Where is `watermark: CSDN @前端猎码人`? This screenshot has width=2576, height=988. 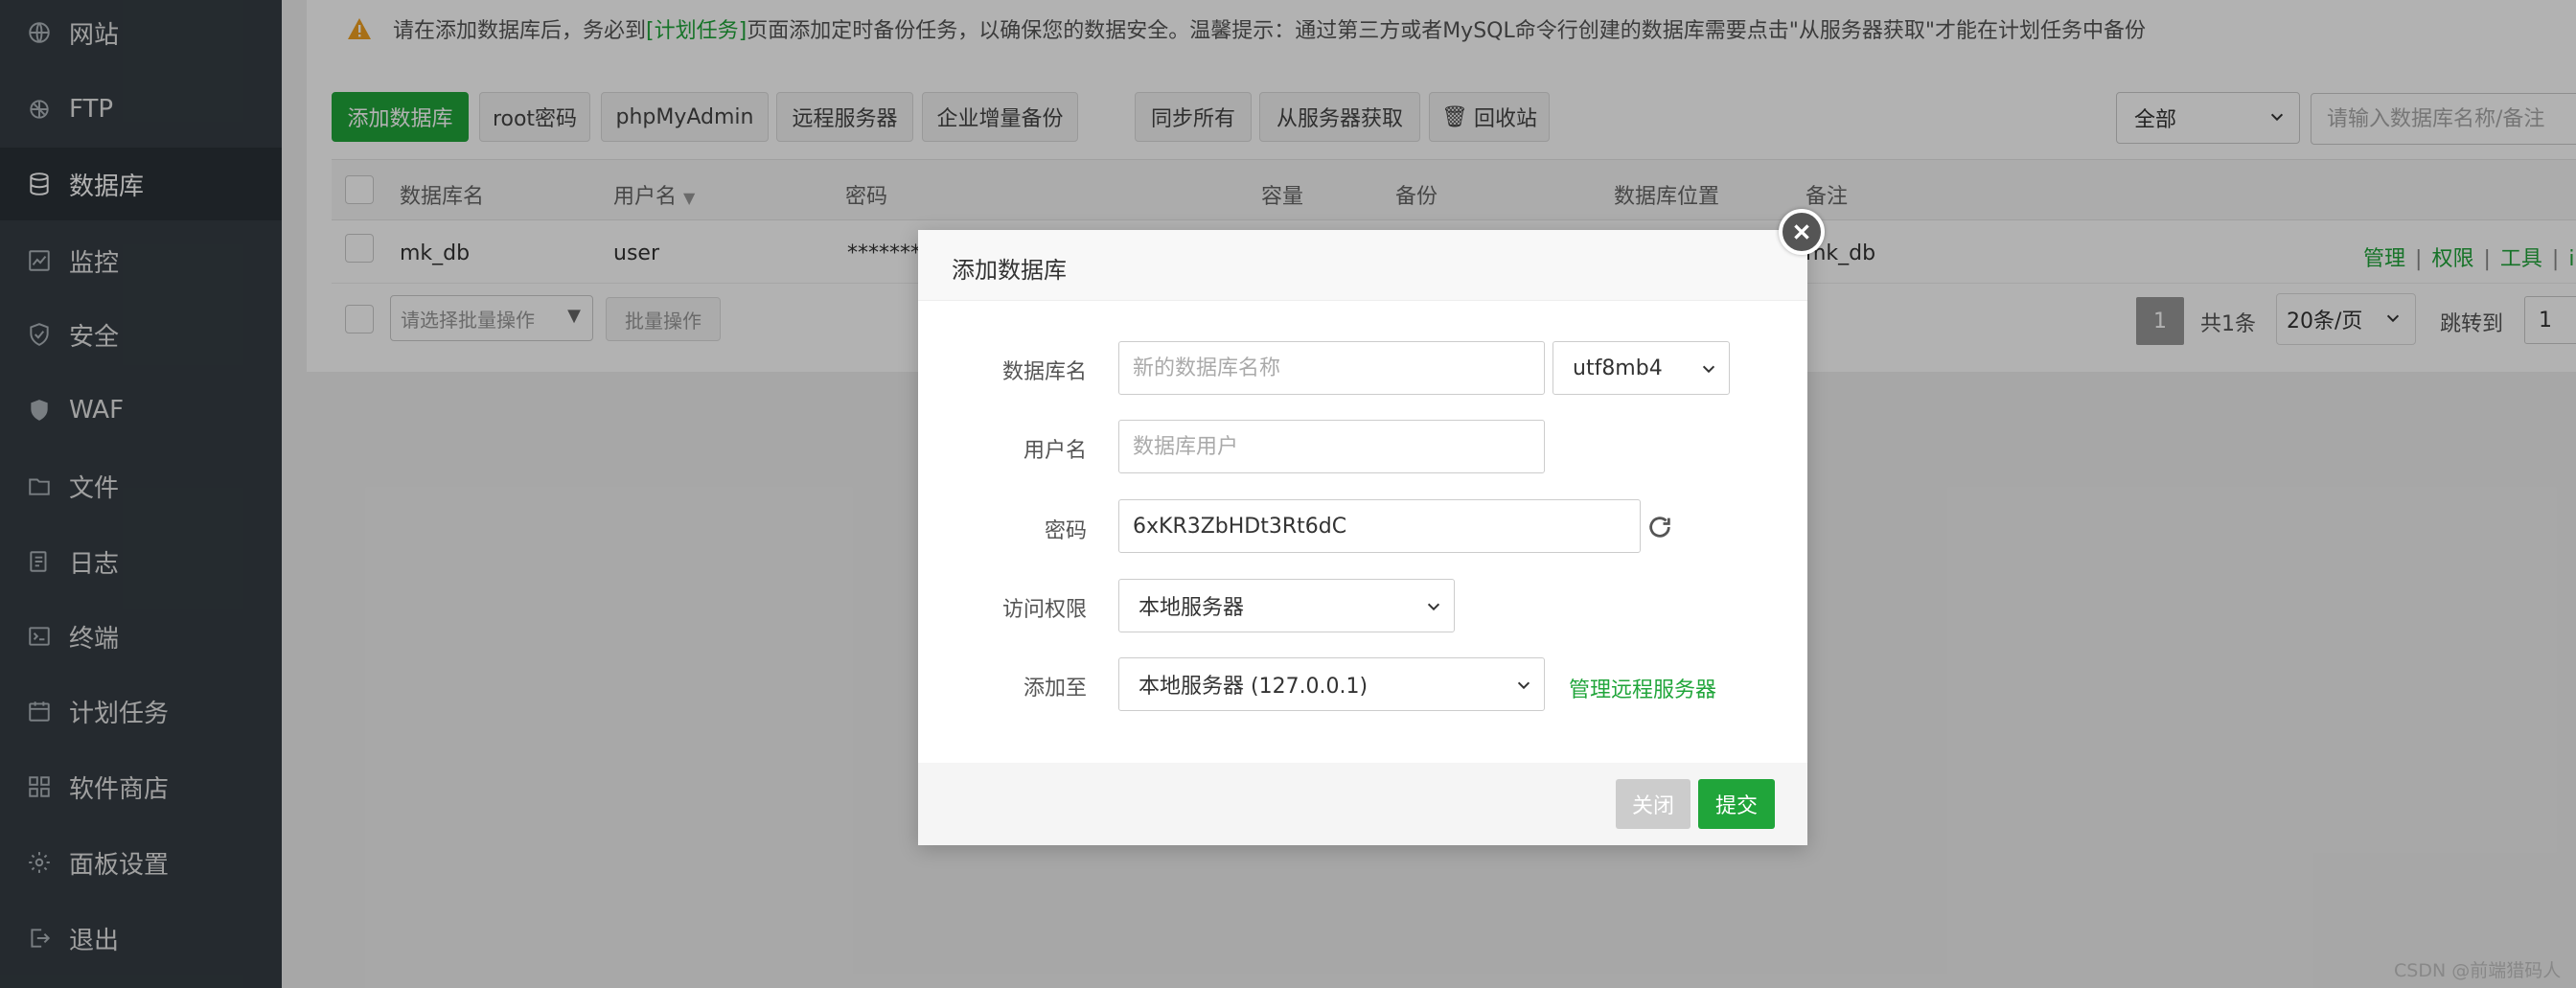 watermark: CSDN @前端猎码人 is located at coordinates (2478, 970).